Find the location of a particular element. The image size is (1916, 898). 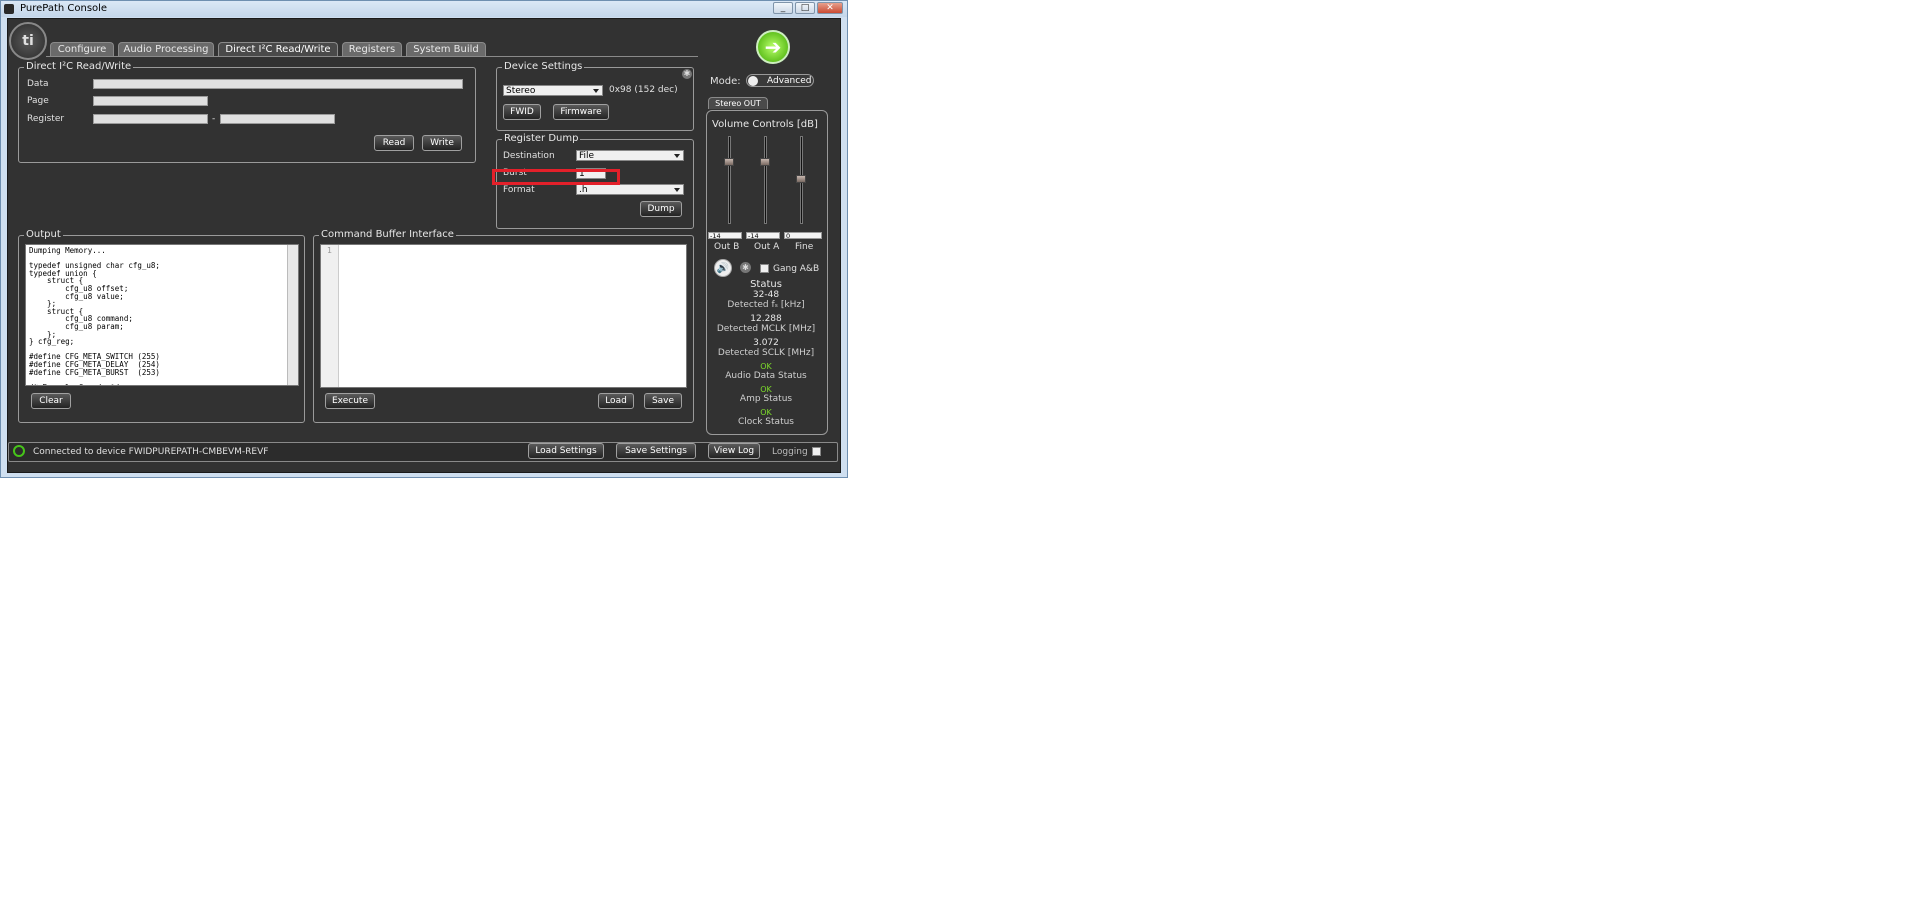

sclk-value: 3.072 is located at coordinates (766, 343).